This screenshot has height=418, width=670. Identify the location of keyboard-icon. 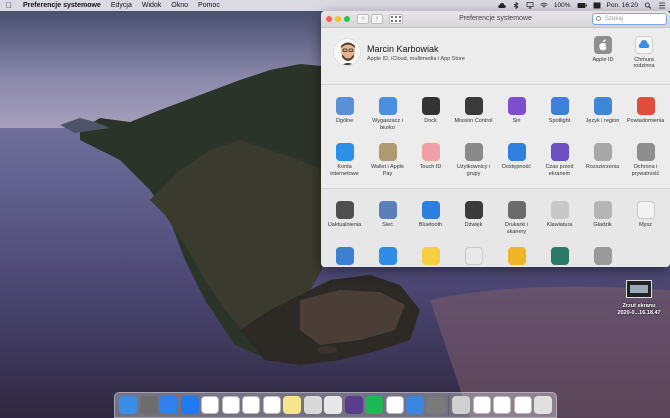
(559, 210).